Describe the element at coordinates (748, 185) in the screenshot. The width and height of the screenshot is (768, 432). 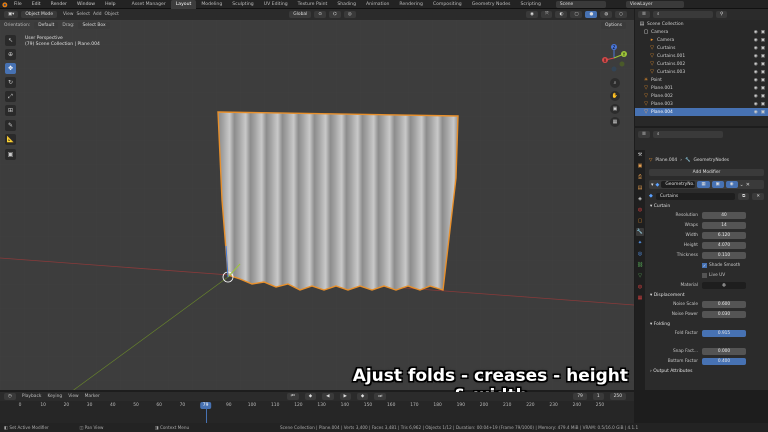
I see `remove-modifier-icon: ✕` at that location.